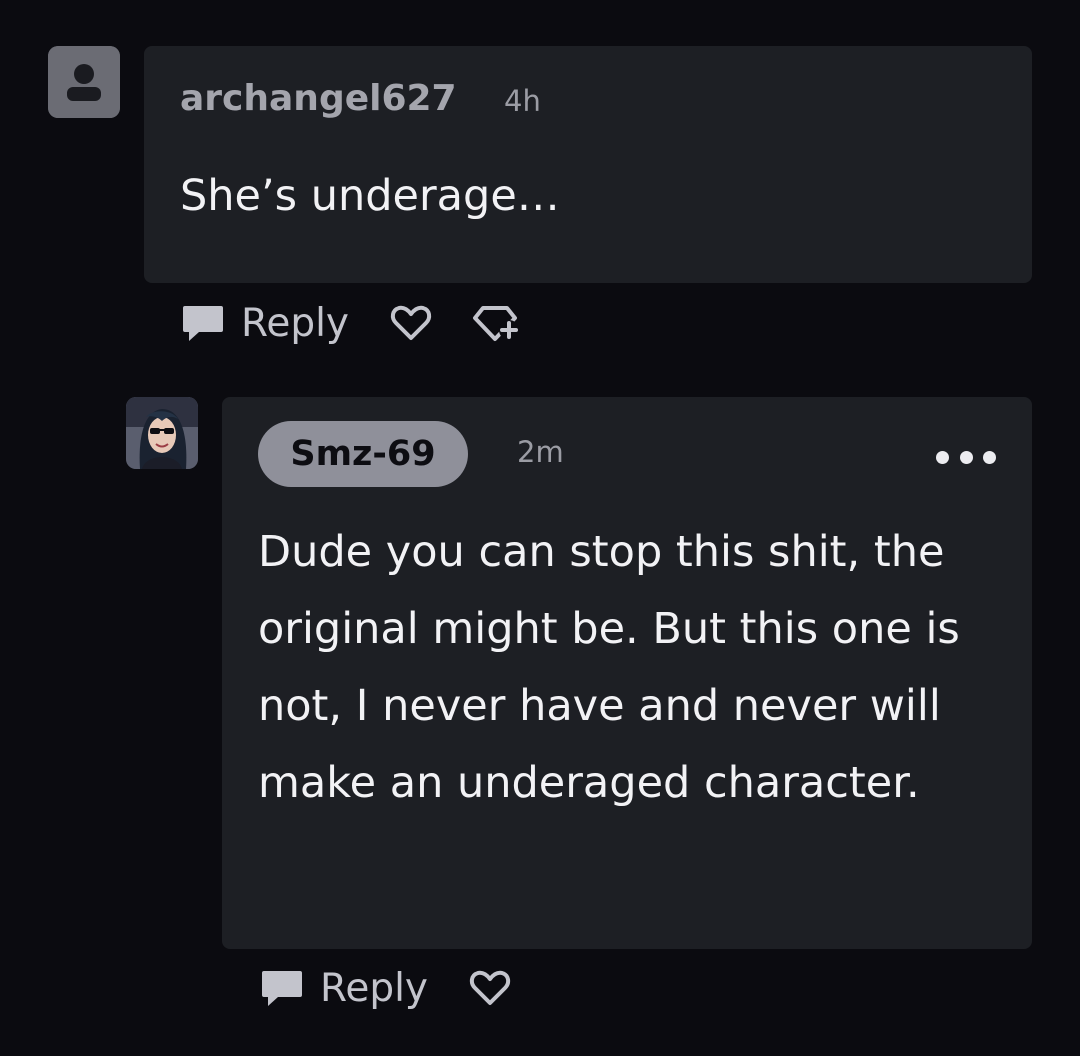  Describe the element at coordinates (363, 454) in the screenshot. I see `comment-username: Smz-69` at that location.